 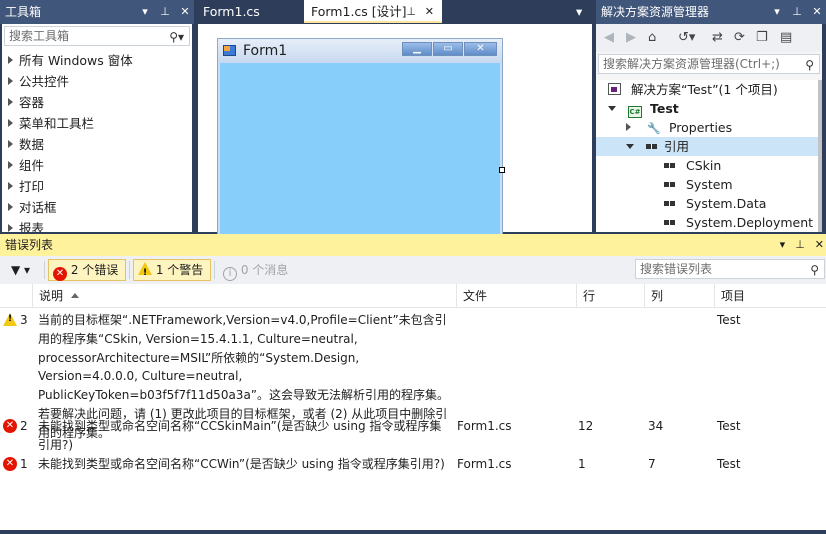 I want to click on toolbox-group: 报表, so click(x=26, y=225).